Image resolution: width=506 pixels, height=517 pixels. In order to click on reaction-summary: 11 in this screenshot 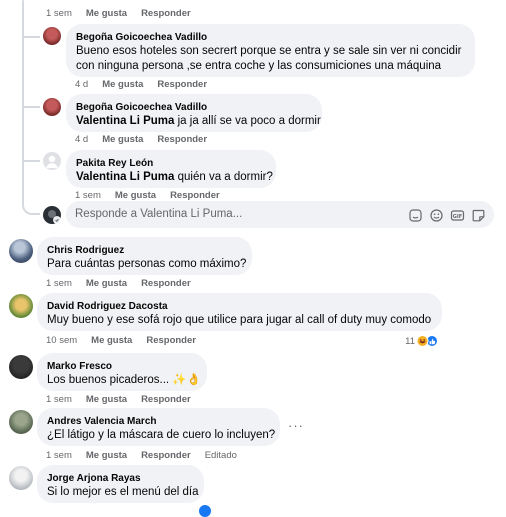, I will do `click(421, 341)`.